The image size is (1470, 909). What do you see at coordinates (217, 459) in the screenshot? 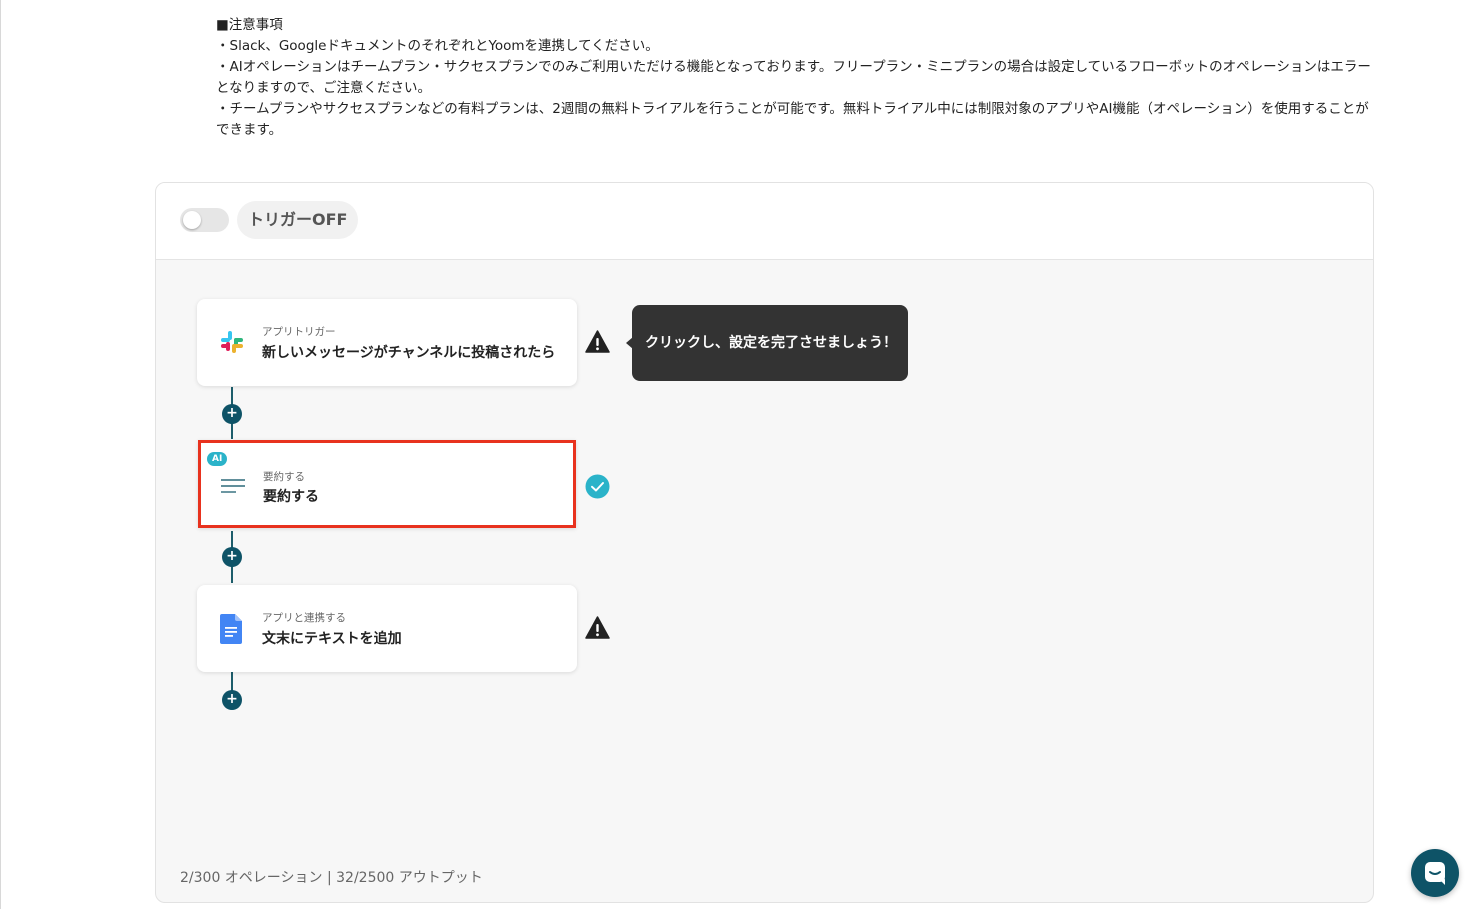
I see `ai-badge: AI` at bounding box center [217, 459].